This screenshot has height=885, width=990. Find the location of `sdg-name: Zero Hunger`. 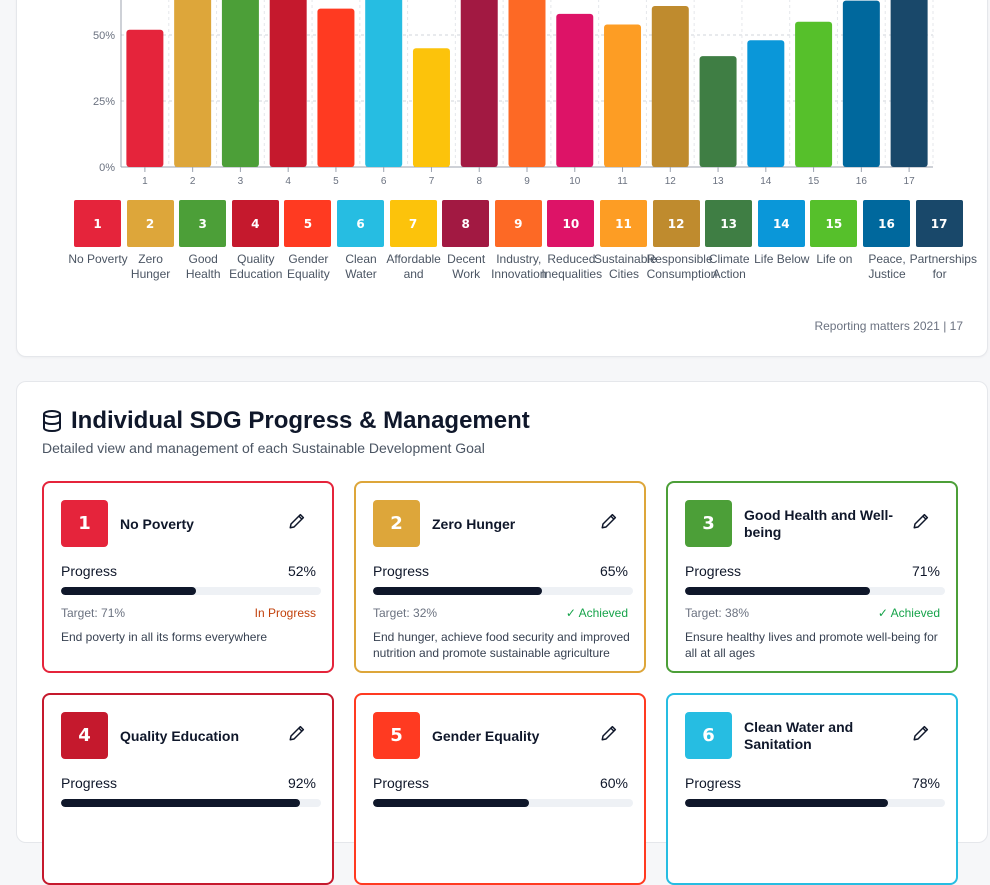

sdg-name: Zero Hunger is located at coordinates (474, 523).